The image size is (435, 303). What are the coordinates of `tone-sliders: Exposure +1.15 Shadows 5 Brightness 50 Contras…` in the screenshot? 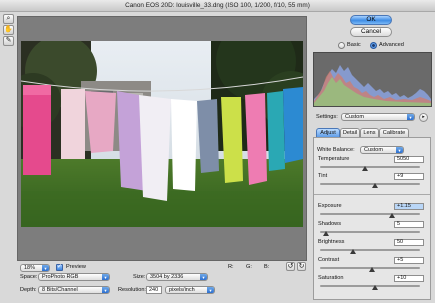 It's located at (372, 249).